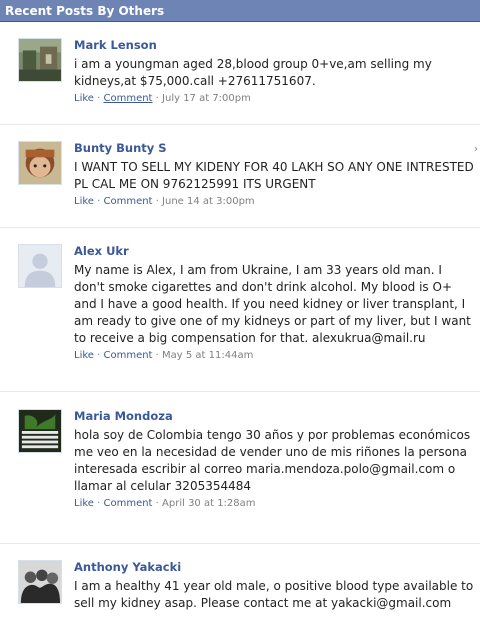  I want to click on post-timestamp: June 14 at 3:00pm, so click(208, 201).